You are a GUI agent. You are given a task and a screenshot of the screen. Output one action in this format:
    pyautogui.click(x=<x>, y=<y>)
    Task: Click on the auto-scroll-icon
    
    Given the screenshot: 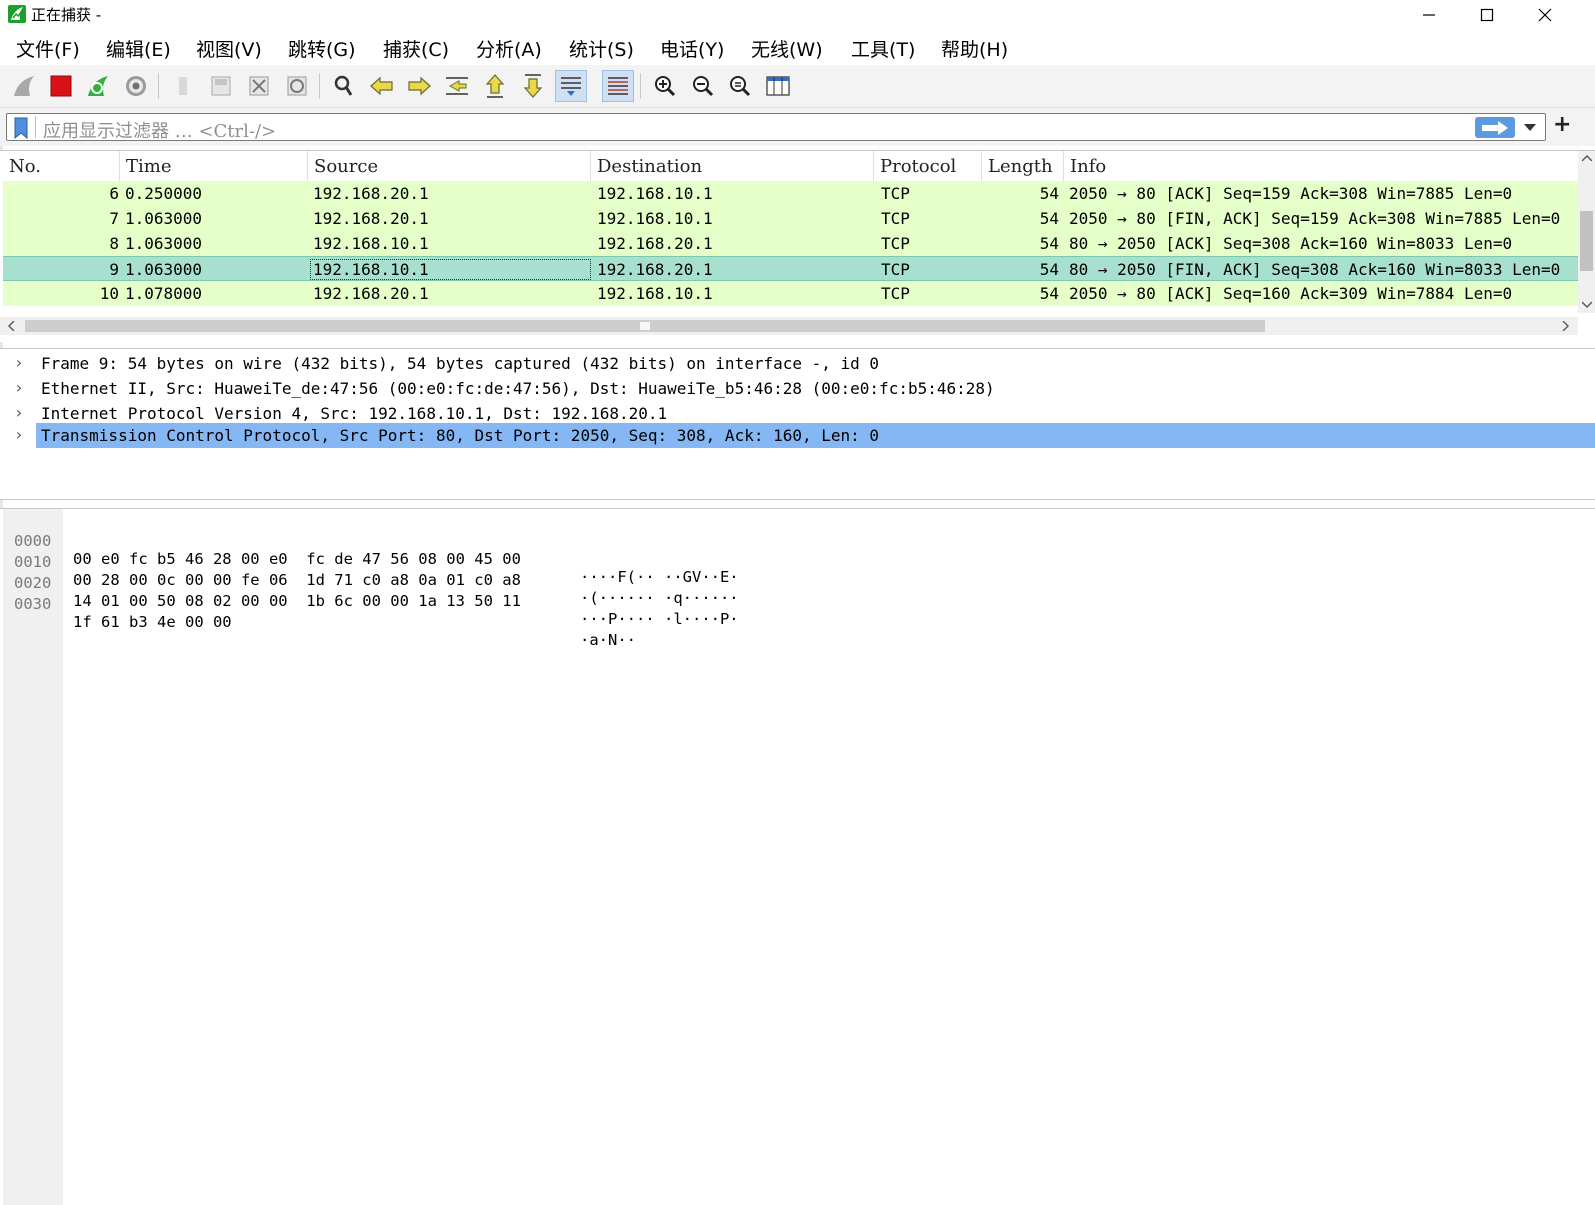 What is the action you would take?
    pyautogui.click(x=571, y=86)
    